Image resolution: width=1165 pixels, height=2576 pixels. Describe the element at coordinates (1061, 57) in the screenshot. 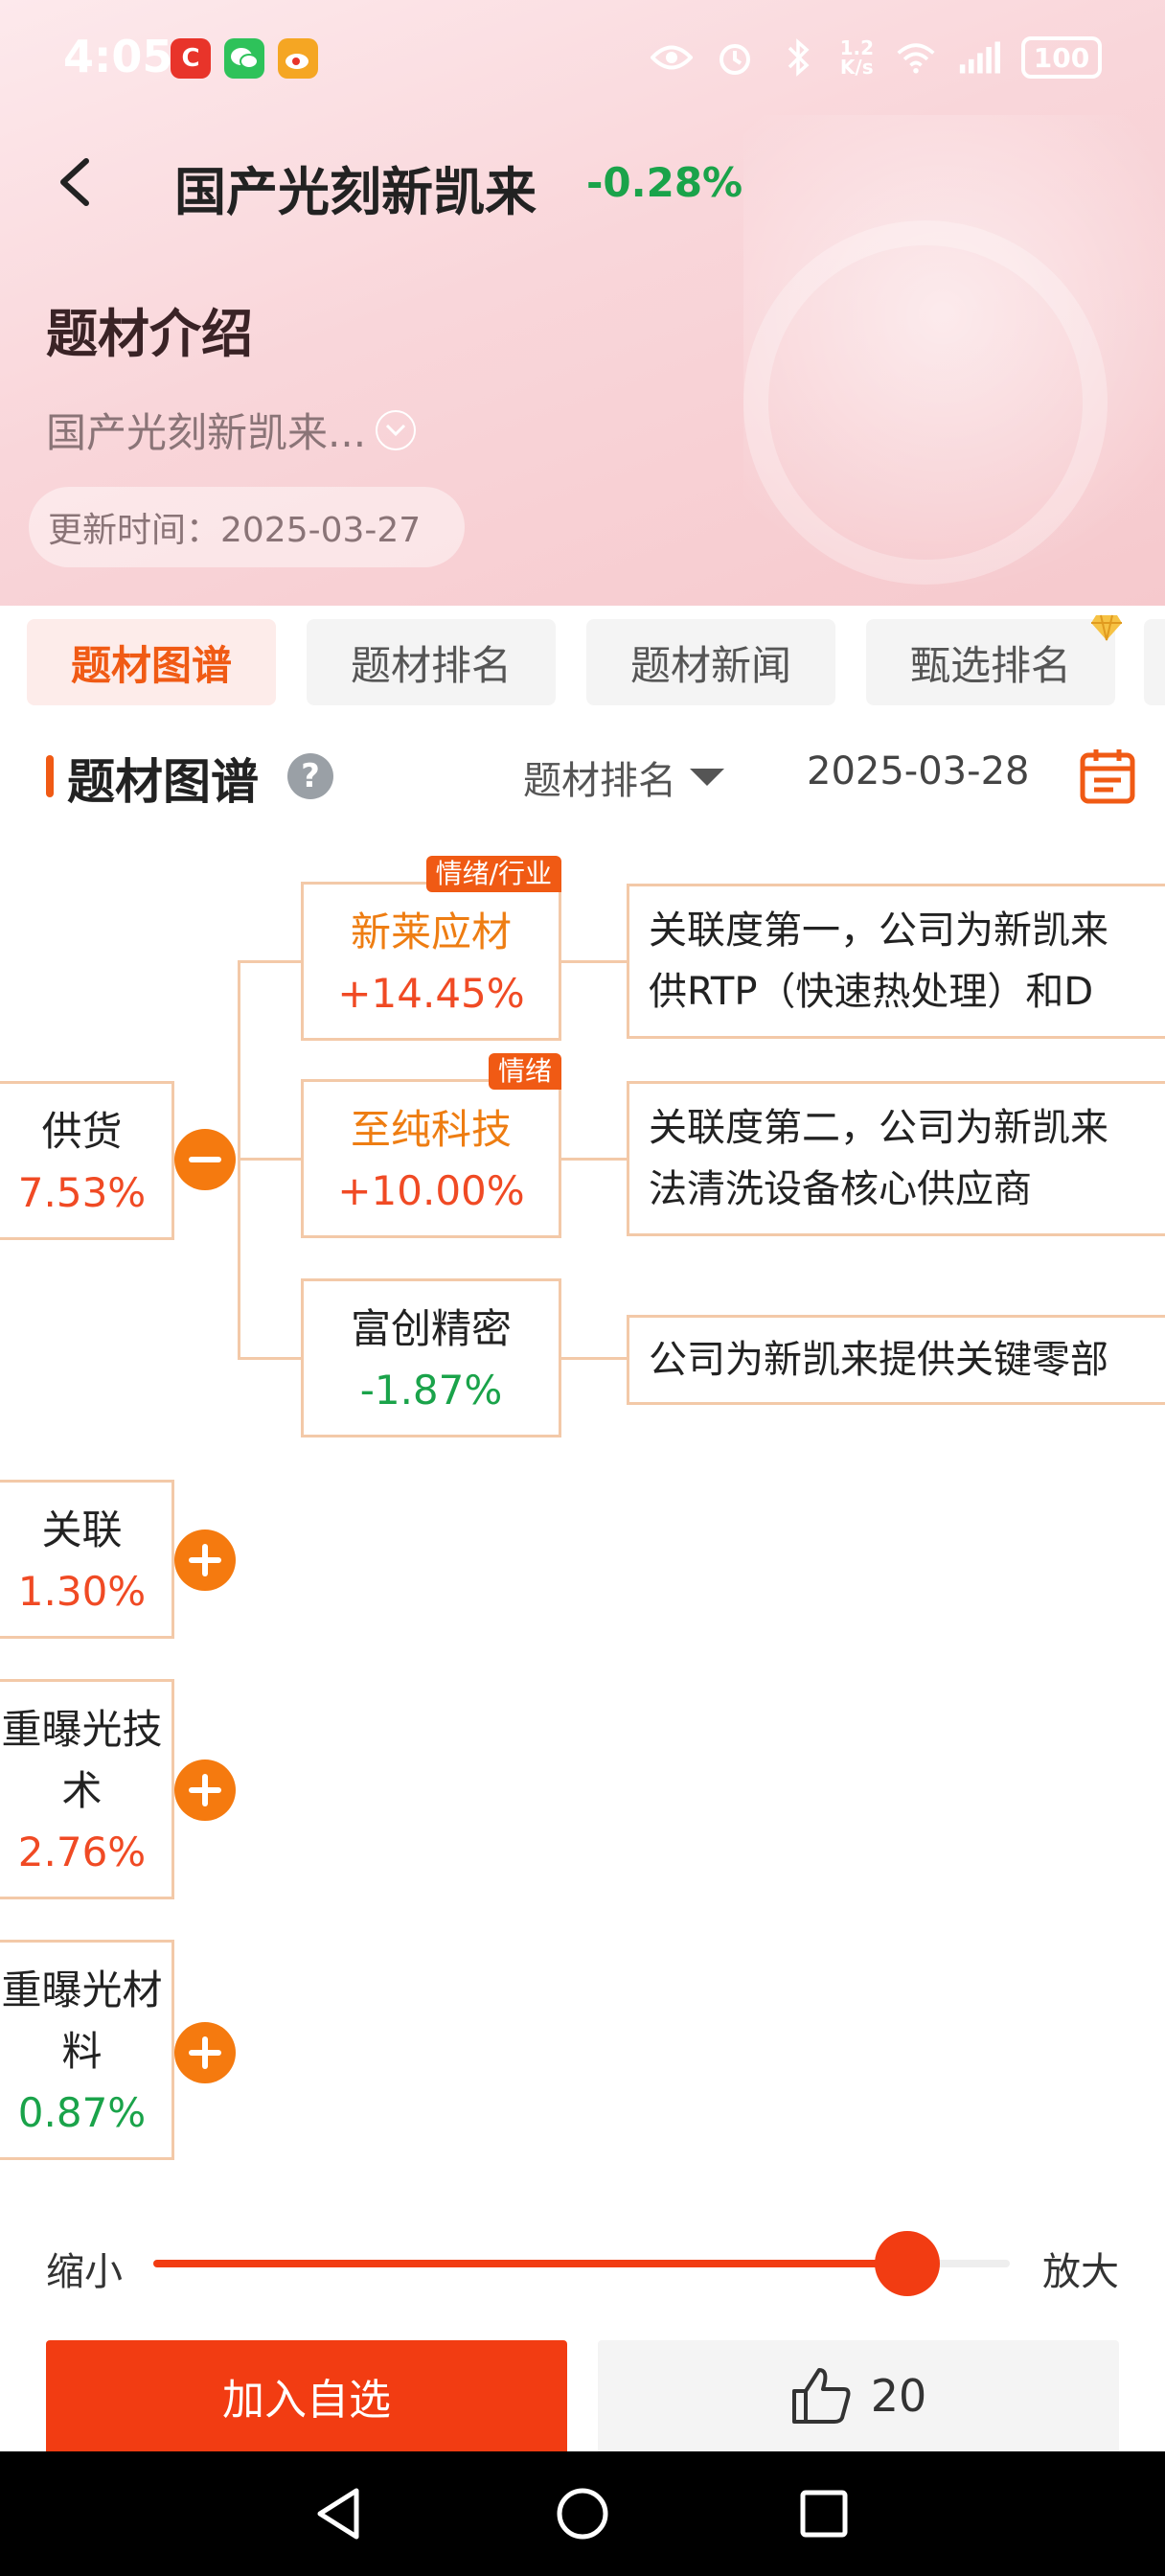

I see `battery-icon: 100` at that location.